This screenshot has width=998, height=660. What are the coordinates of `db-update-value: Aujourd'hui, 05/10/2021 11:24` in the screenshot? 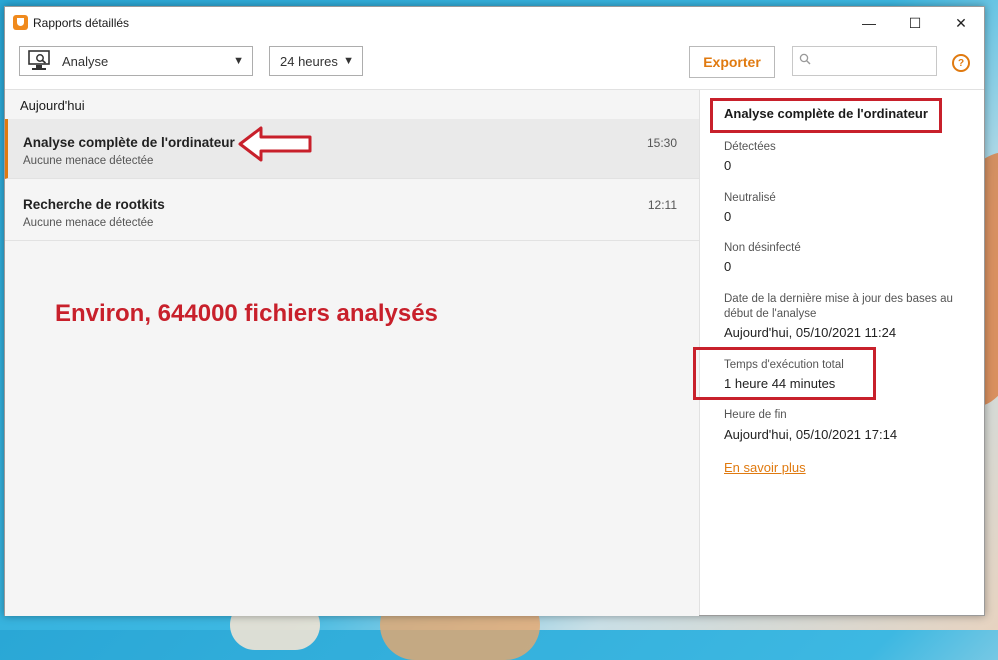 It's located at (810, 332).